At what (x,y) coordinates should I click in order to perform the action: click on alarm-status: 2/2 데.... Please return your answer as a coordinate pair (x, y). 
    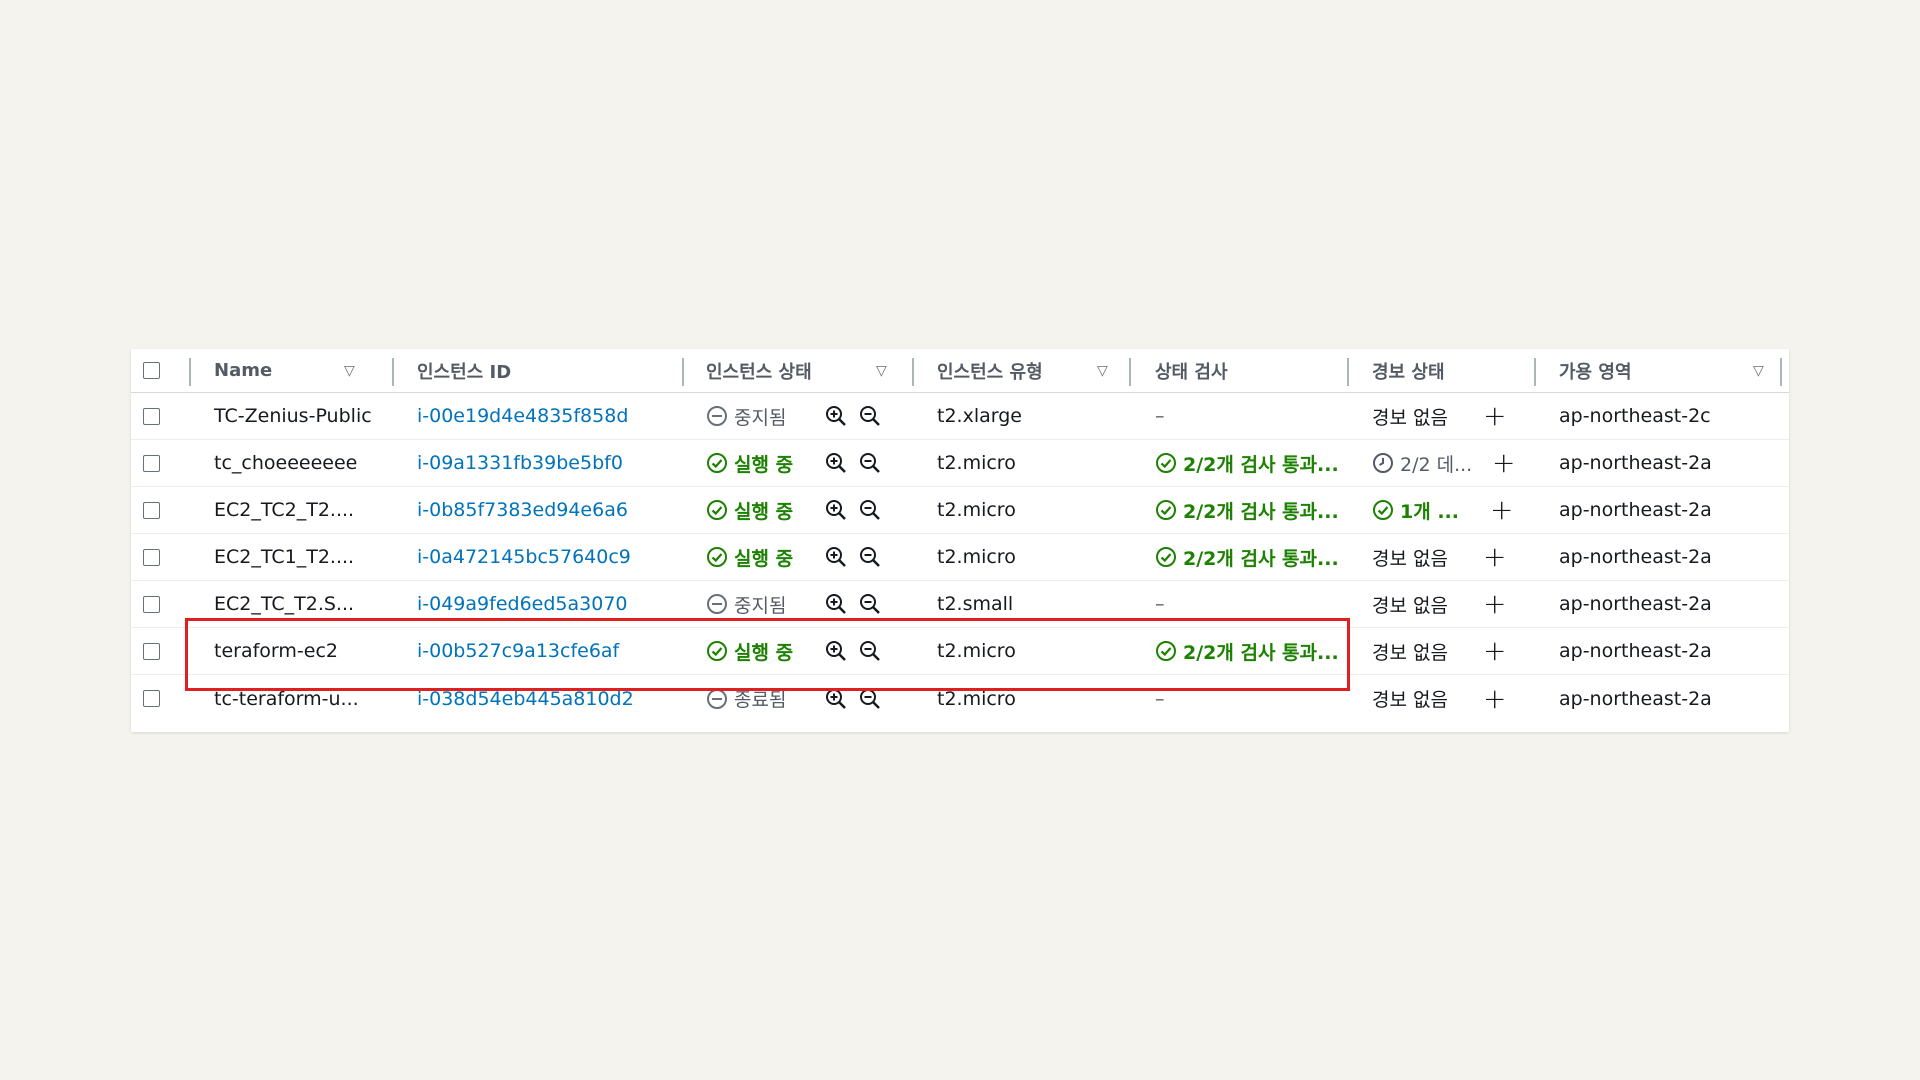
    Looking at the image, I should click on (1422, 463).